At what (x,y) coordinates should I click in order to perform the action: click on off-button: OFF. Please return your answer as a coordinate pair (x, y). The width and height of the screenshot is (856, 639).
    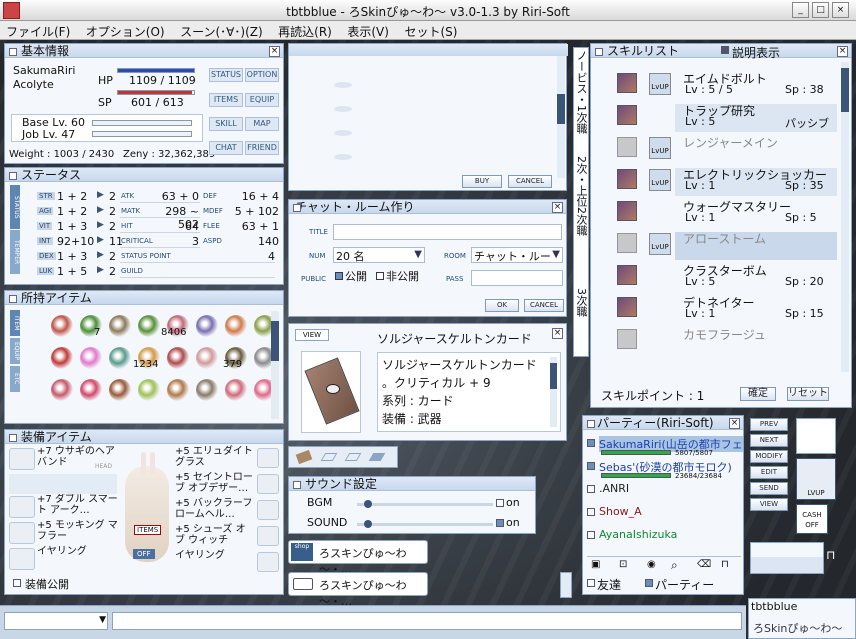
    Looking at the image, I should click on (144, 554).